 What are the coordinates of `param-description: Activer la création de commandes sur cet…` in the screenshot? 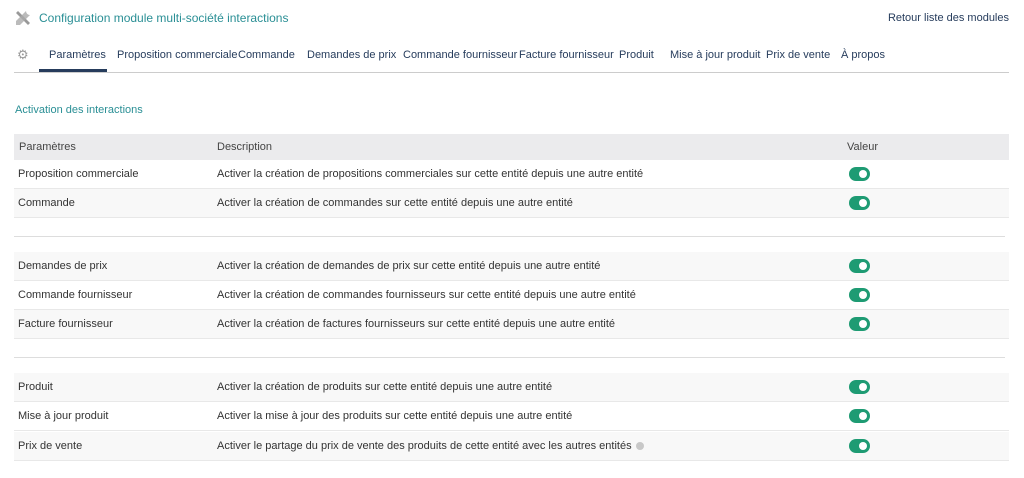 It's located at (395, 203).